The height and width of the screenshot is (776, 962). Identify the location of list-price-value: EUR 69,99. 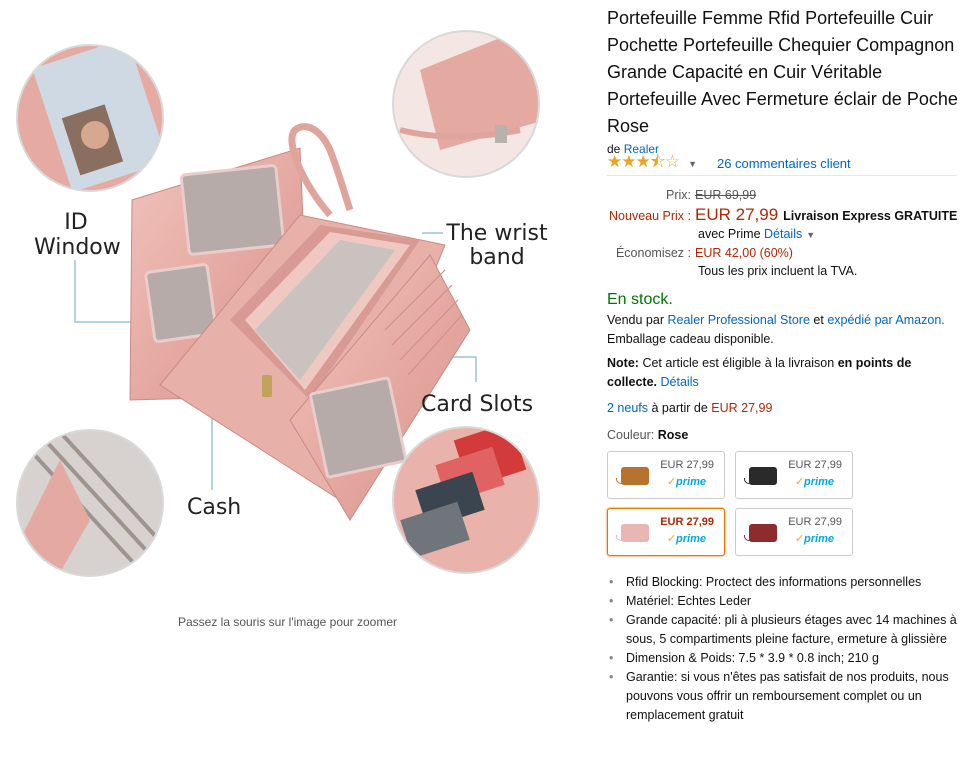
(726, 195).